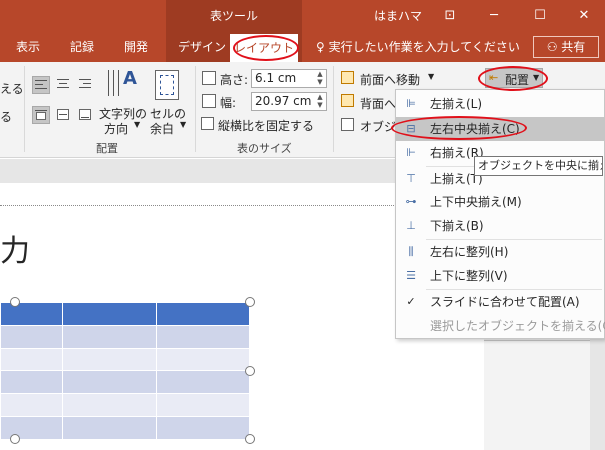  Describe the element at coordinates (500, 129) in the screenshot. I see `menu-item-align-center: ⊟ 左右中央揃え(C)` at that location.